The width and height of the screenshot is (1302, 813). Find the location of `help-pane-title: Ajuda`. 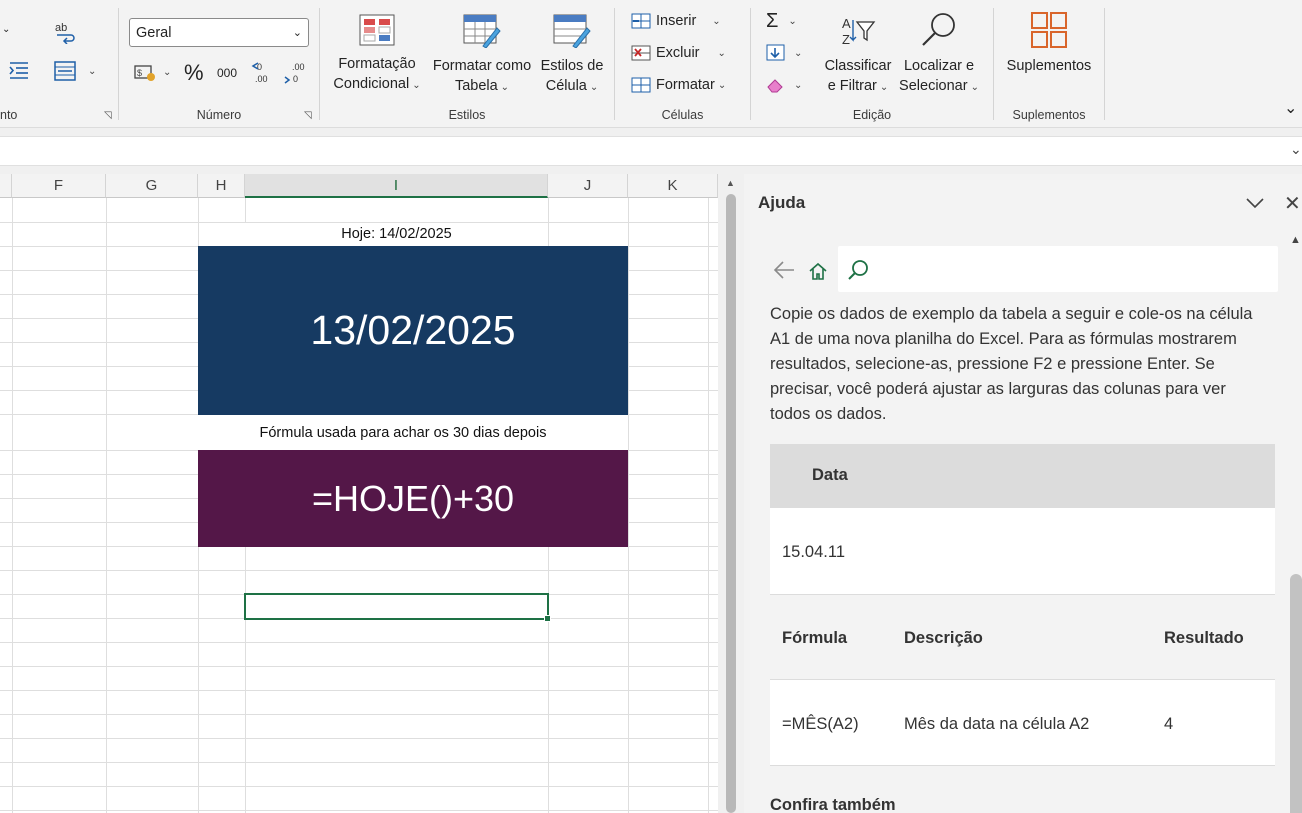

help-pane-title: Ajuda is located at coordinates (782, 202).